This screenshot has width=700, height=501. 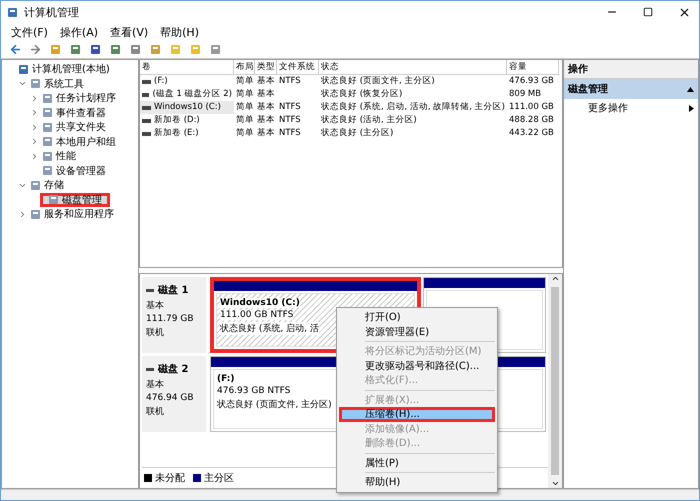 I want to click on partition-status: 状态良好 (页面文件, 主分区), so click(x=274, y=404).